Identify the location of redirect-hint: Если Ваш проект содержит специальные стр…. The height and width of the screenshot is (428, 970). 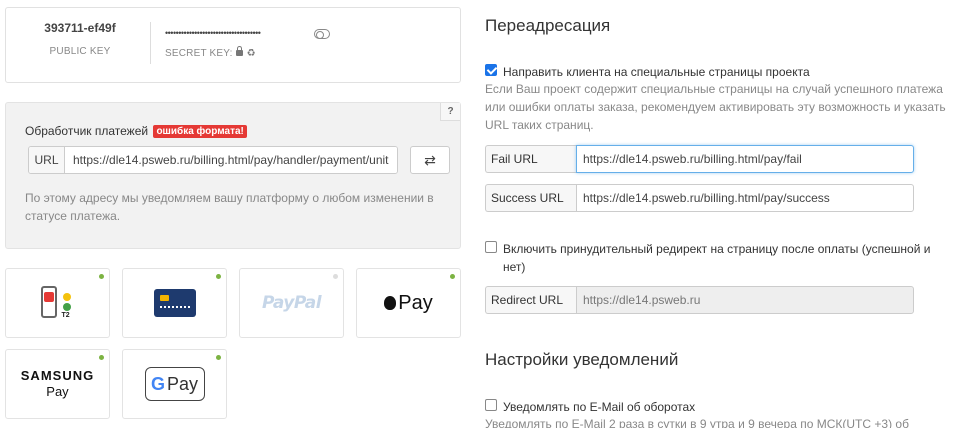
(715, 107).